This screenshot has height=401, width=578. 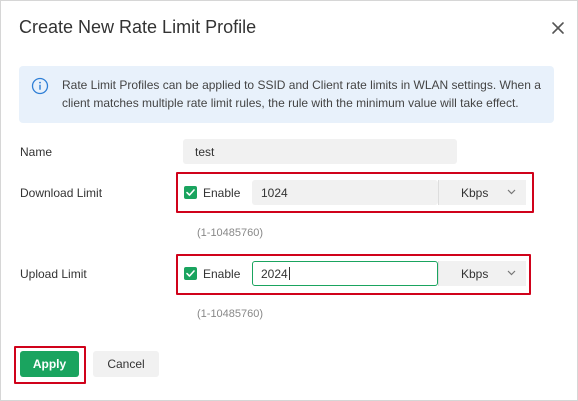 What do you see at coordinates (61, 193) in the screenshot?
I see `download-limit-label: Download Limit` at bounding box center [61, 193].